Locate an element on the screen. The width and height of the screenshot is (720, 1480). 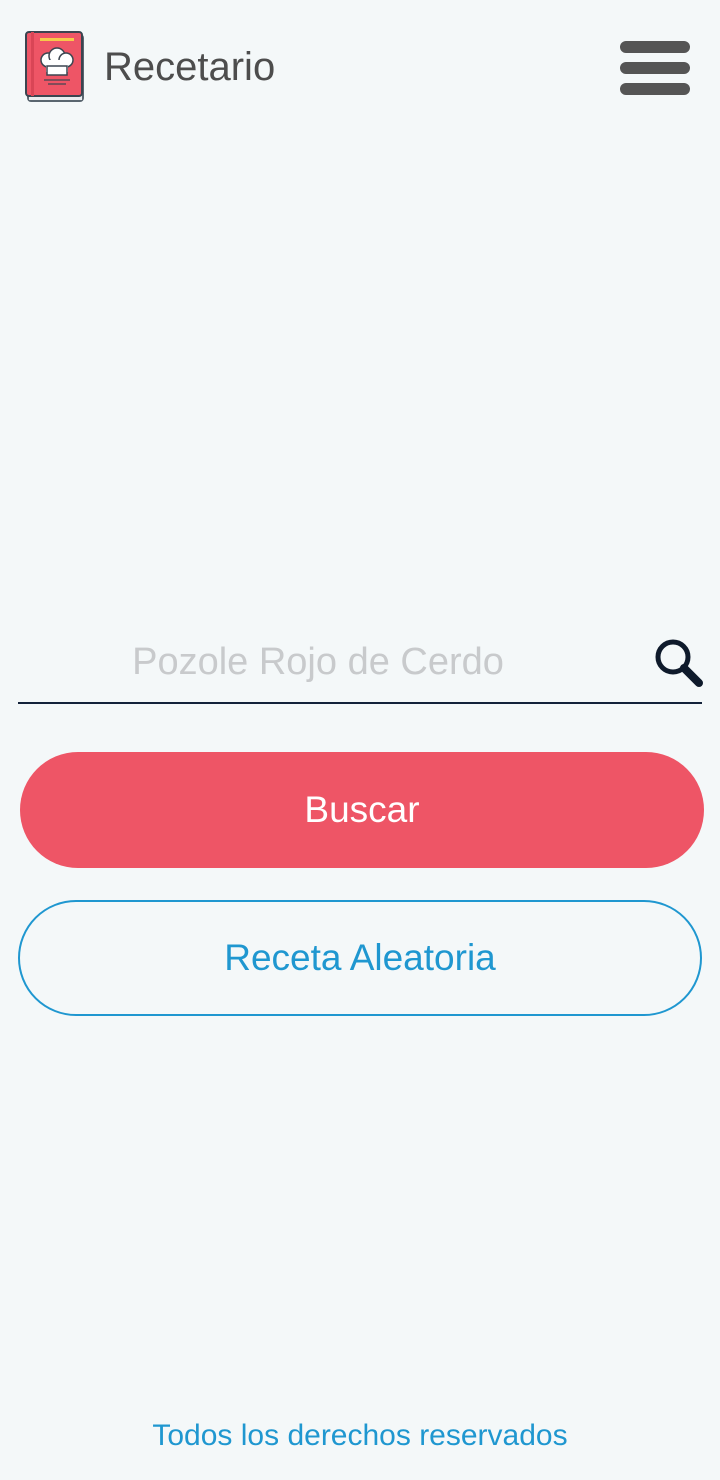
footer-copyright: Todos los derechos reservados is located at coordinates (360, 1435).